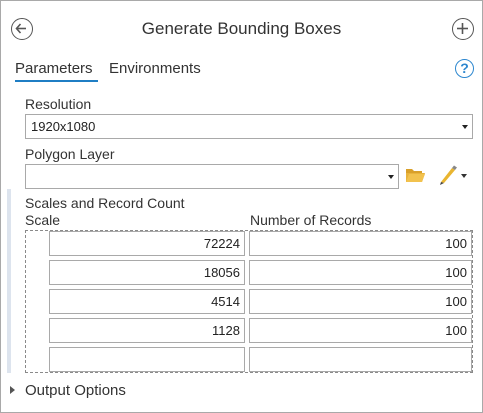 This screenshot has height=413, width=483. Describe the element at coordinates (70, 154) in the screenshot. I see `polygon-layer-label: Polygon Layer` at that location.